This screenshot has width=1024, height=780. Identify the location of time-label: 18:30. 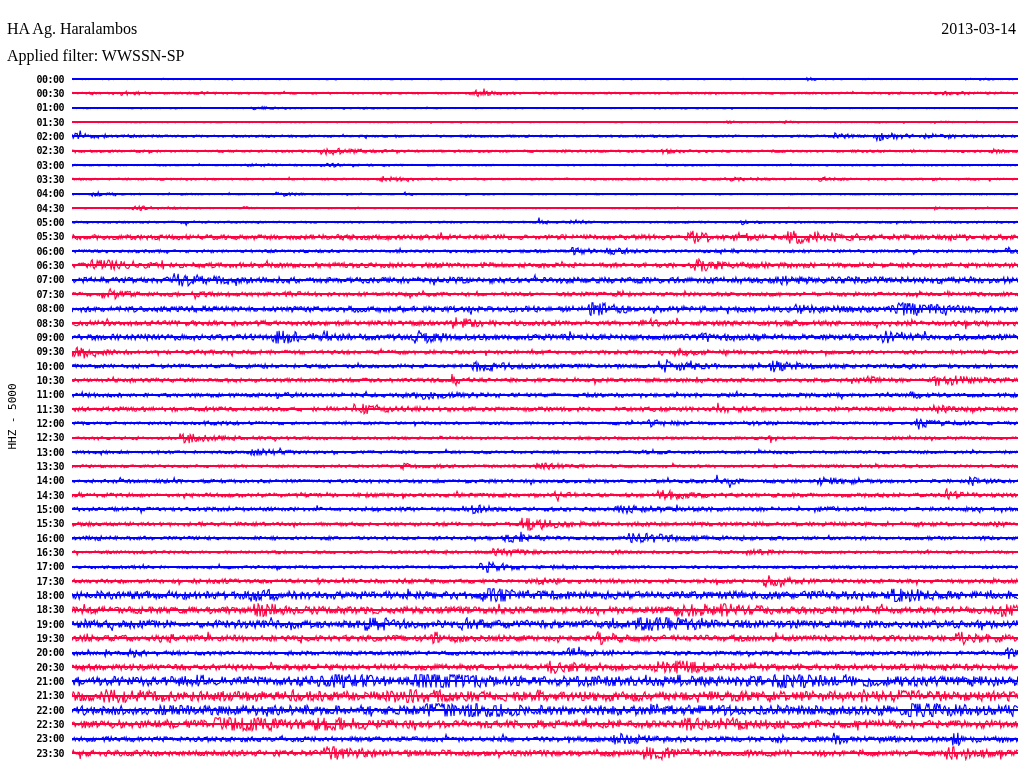
(50, 610).